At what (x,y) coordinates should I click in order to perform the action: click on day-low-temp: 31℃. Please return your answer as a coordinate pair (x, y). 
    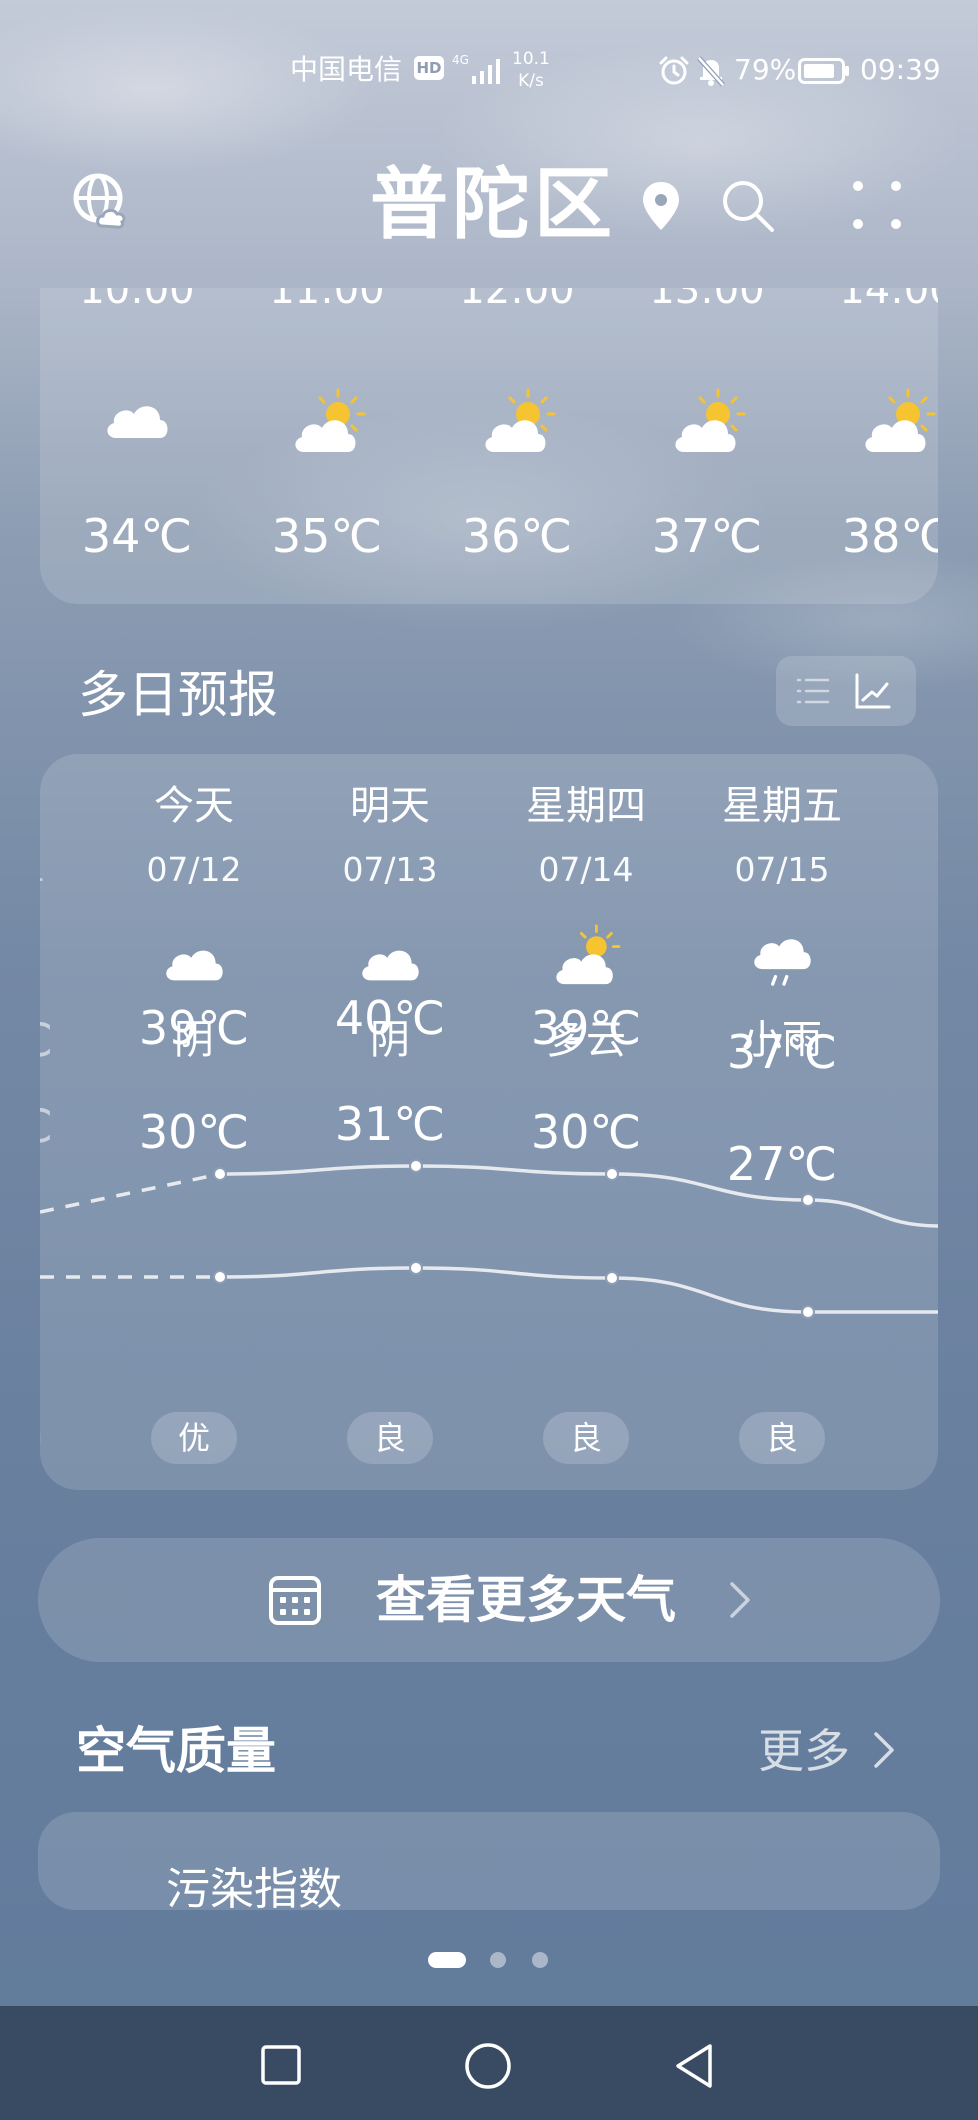
    Looking at the image, I should click on (390, 1124).